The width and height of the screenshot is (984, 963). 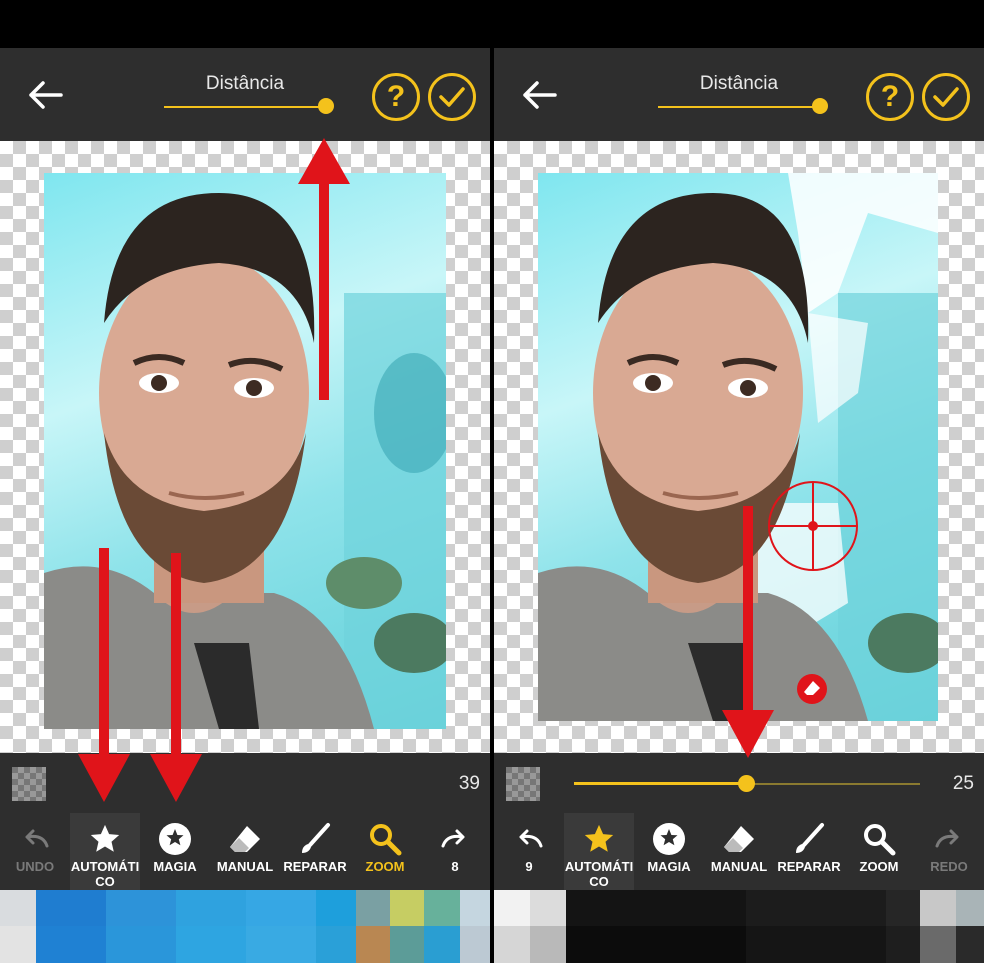 What do you see at coordinates (35, 851) in the screenshot?
I see `undo-button: UNDO` at bounding box center [35, 851].